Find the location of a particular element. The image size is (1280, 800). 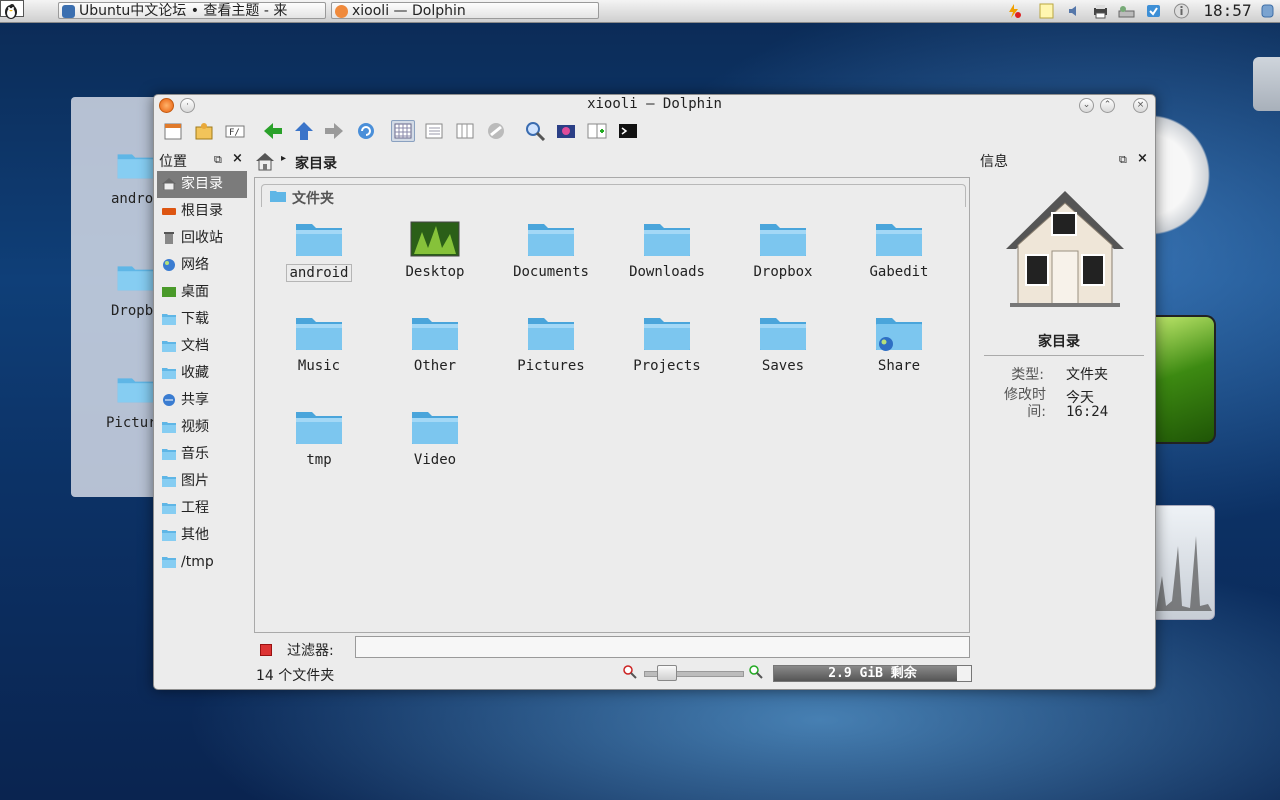

file-name: Share is located at coordinates (899, 366).